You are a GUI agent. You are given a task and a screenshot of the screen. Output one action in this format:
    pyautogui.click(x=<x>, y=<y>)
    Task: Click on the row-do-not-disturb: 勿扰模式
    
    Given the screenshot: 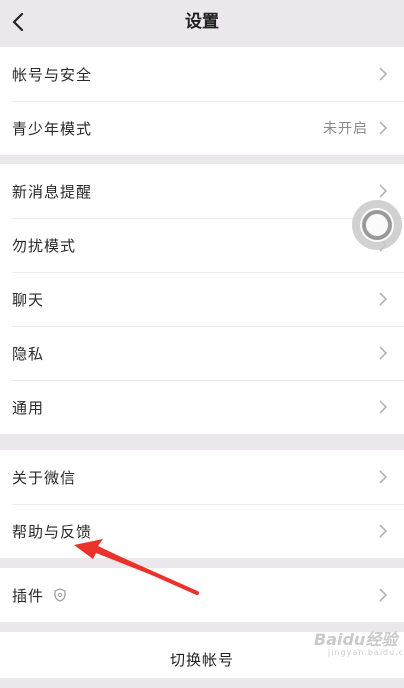 What is the action you would take?
    pyautogui.click(x=202, y=245)
    